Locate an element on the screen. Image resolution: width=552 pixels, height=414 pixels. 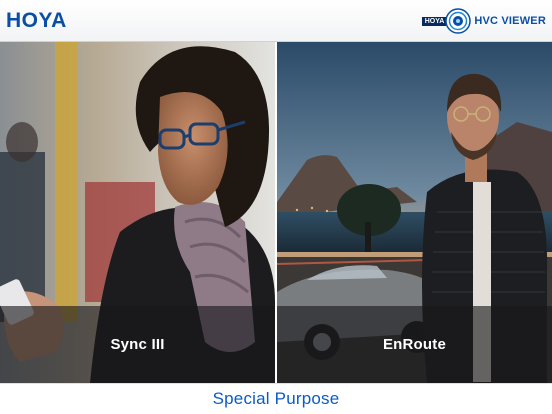
app-header: HOYA HOYA HVC VIEWER is located at coordinates (276, 21).